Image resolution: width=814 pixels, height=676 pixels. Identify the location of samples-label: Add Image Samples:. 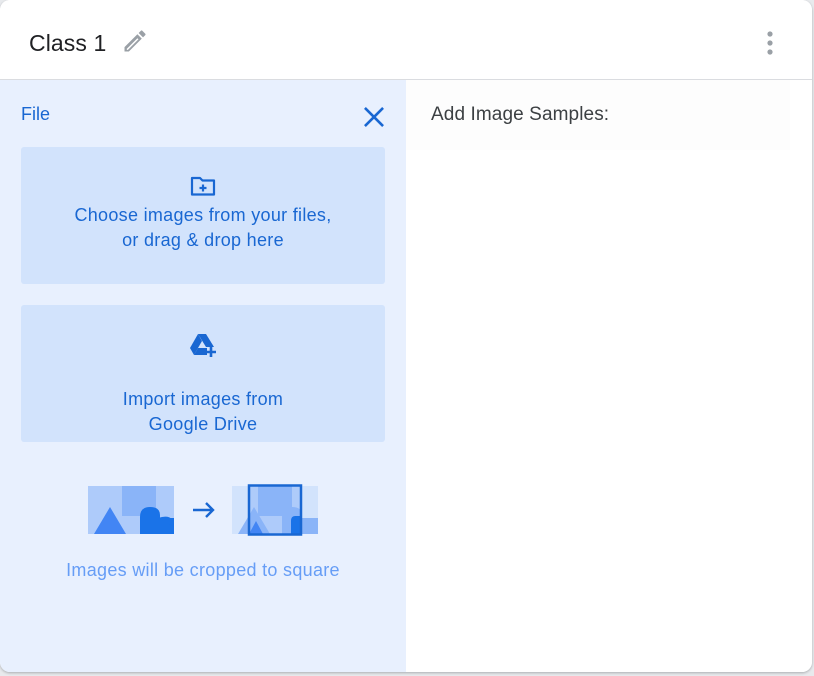
(520, 114).